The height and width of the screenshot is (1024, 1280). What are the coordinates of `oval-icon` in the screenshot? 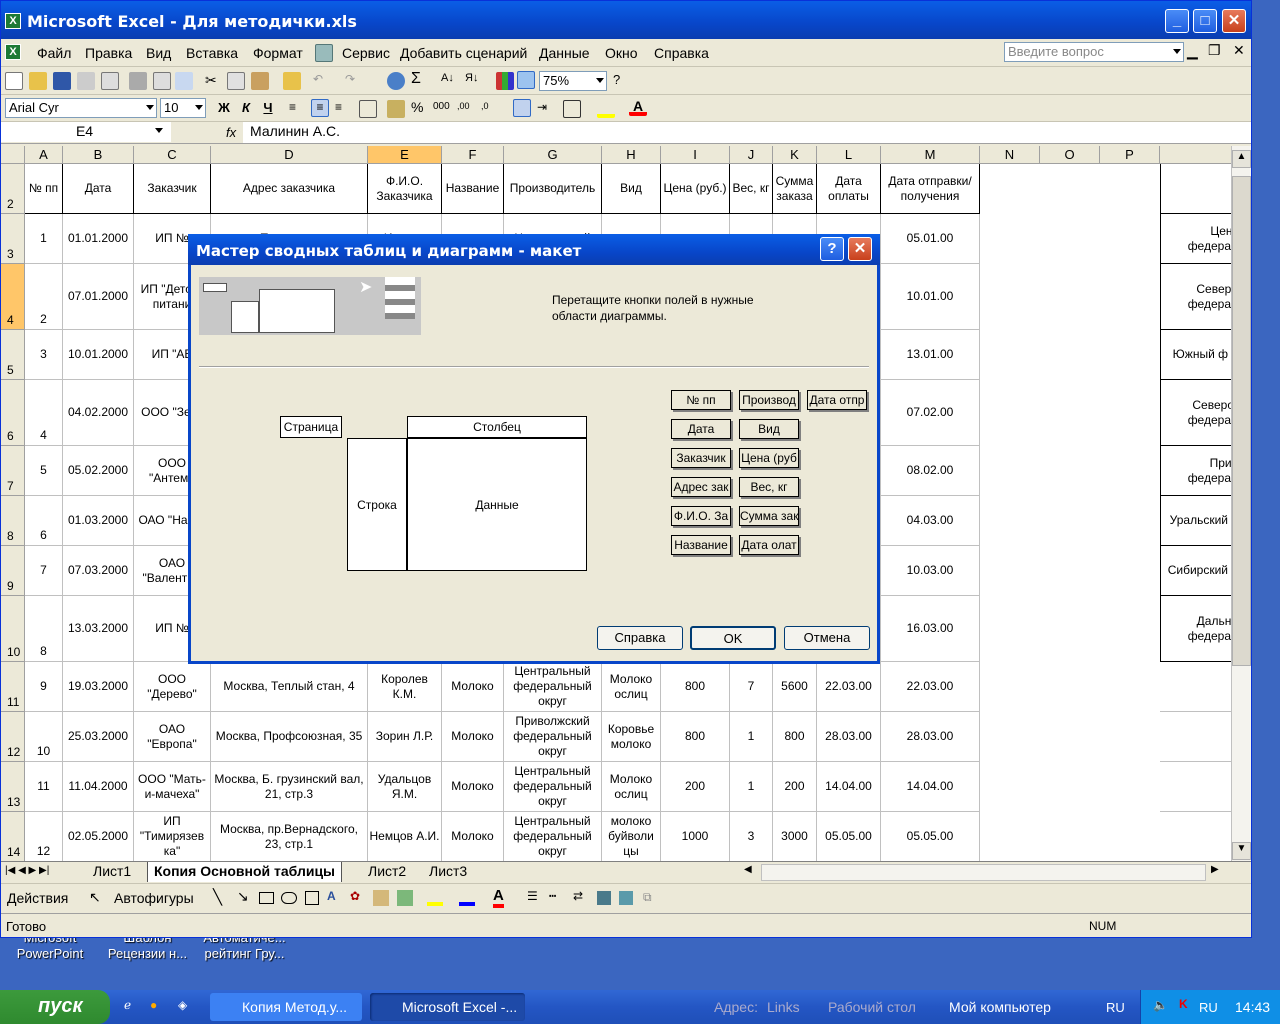 It's located at (289, 898).